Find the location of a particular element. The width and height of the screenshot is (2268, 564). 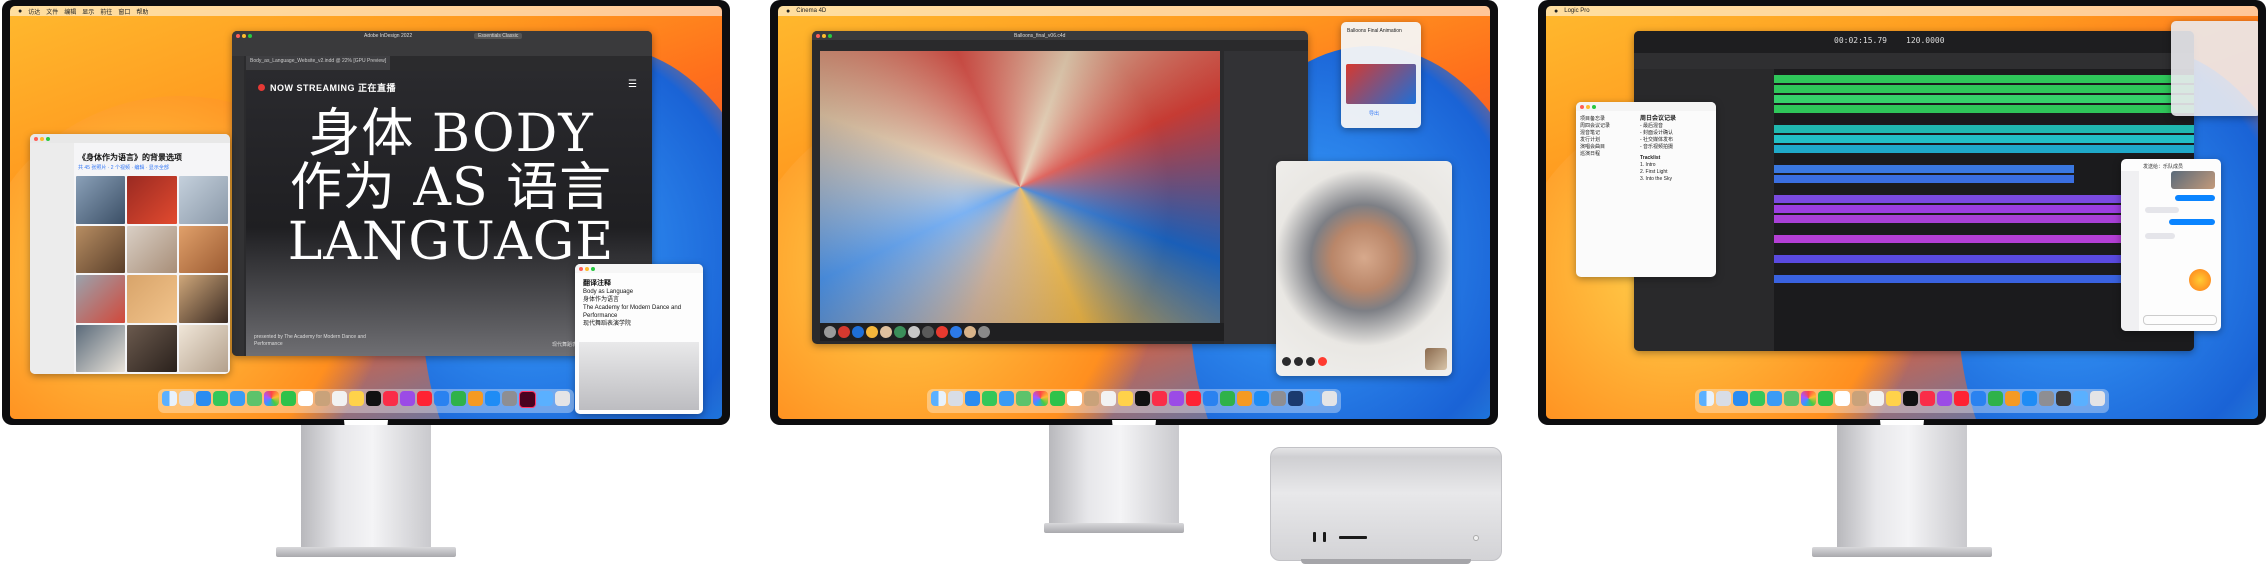

menu-item: 编辑 is located at coordinates (70, 11).